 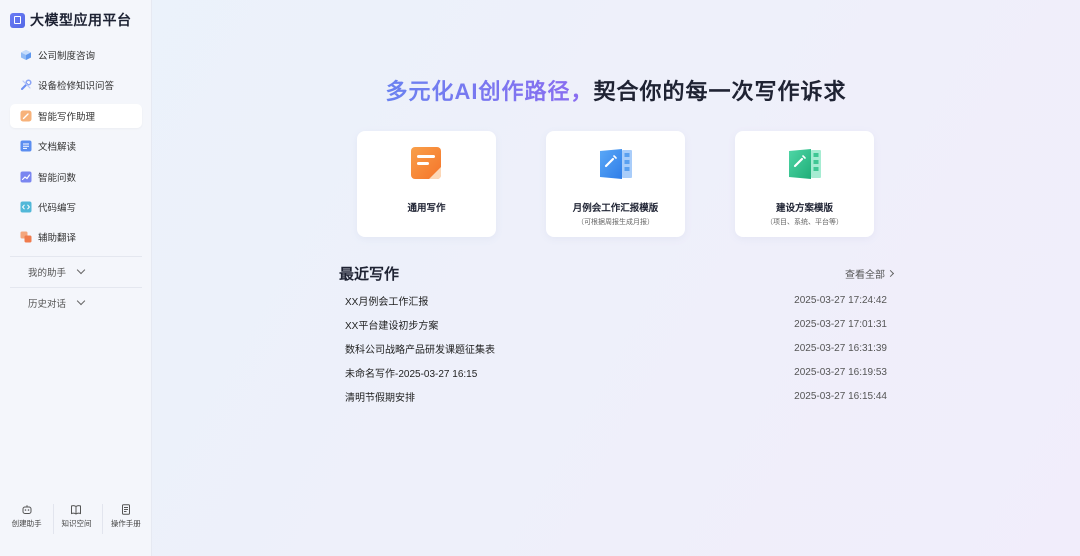 What do you see at coordinates (26, 523) in the screenshot?
I see `footer-label: 创建助手` at bounding box center [26, 523].